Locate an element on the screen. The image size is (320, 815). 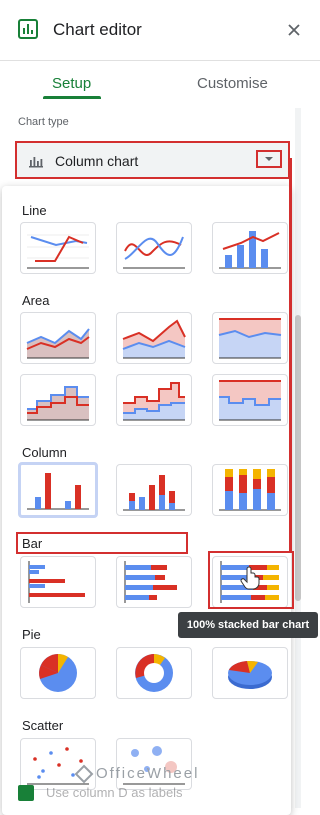
tab-customise: Customise is located at coordinates (232, 83).